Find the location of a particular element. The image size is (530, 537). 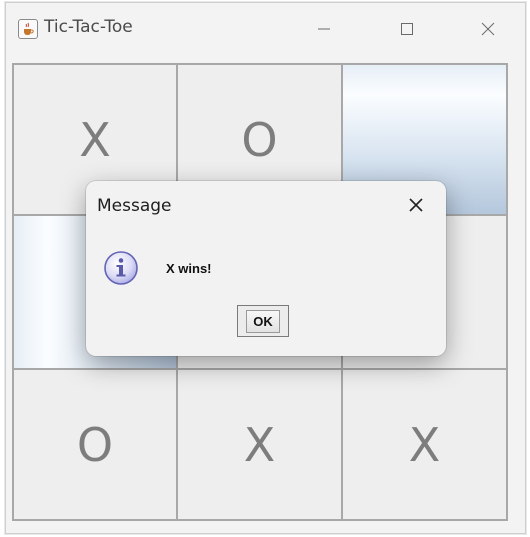

minimize-icon is located at coordinates (324, 29).